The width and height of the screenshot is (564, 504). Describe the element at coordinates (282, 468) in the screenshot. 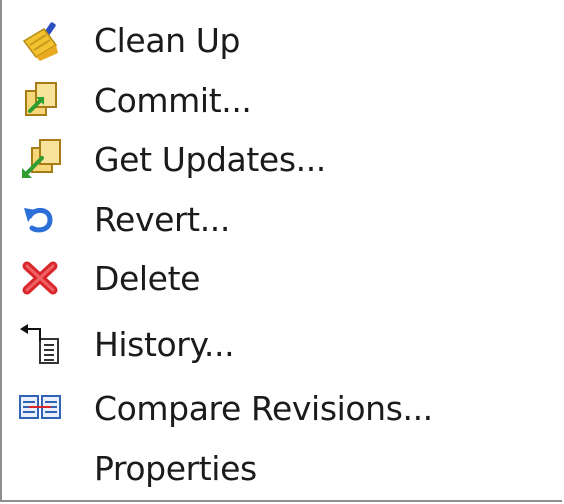

I see `menu-item-properties: Properties` at that location.